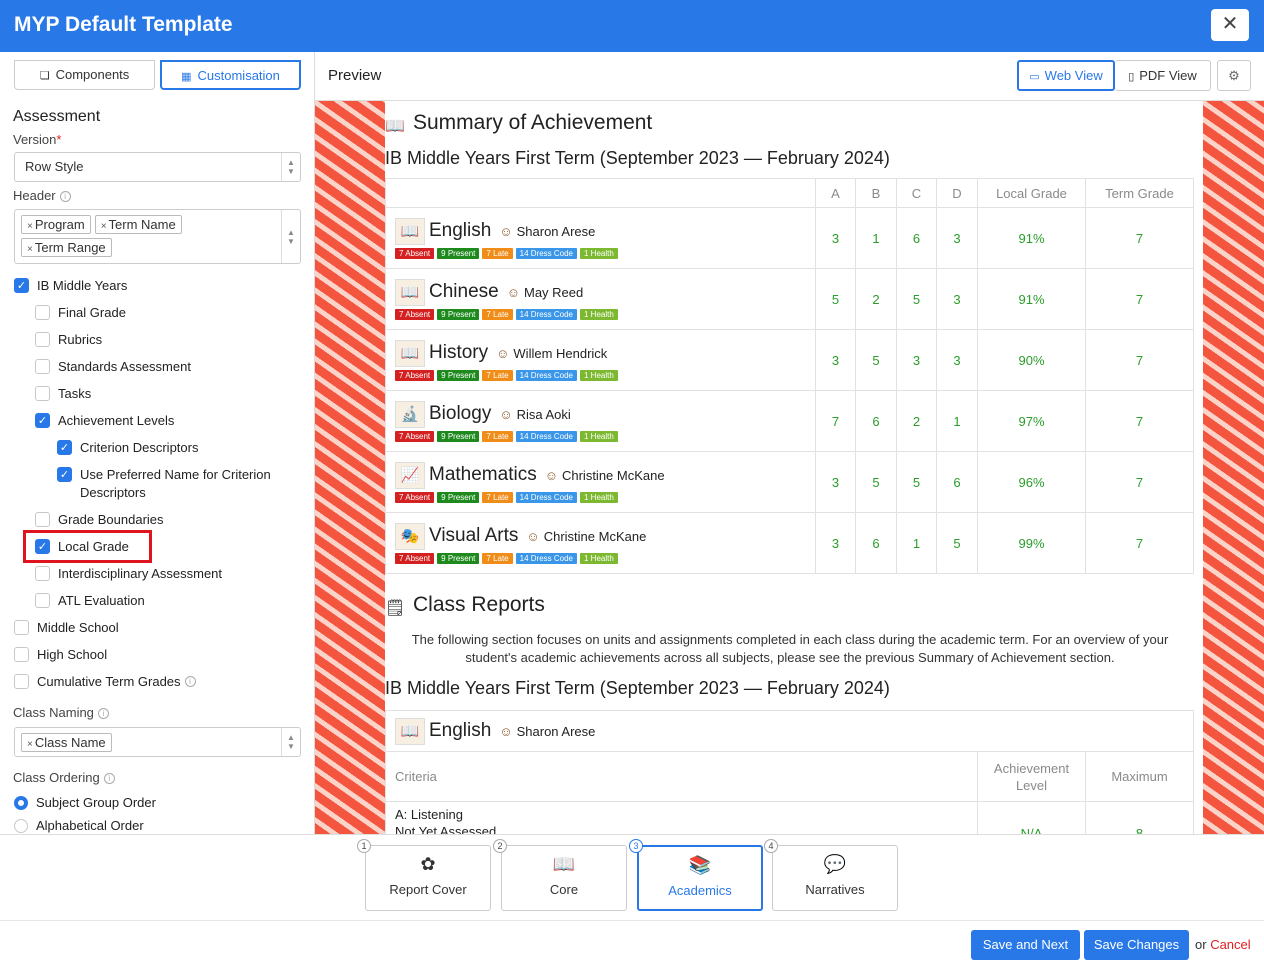 Image resolution: width=1264 pixels, height=969 pixels. What do you see at coordinates (60, 655) in the screenshot?
I see `checkbox-high-school: High School` at bounding box center [60, 655].